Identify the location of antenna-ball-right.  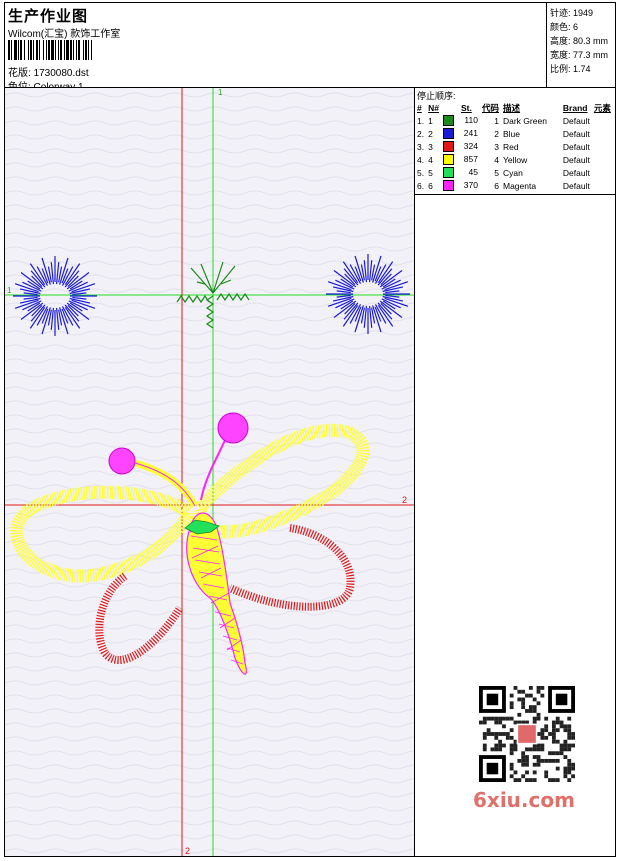
(233, 428).